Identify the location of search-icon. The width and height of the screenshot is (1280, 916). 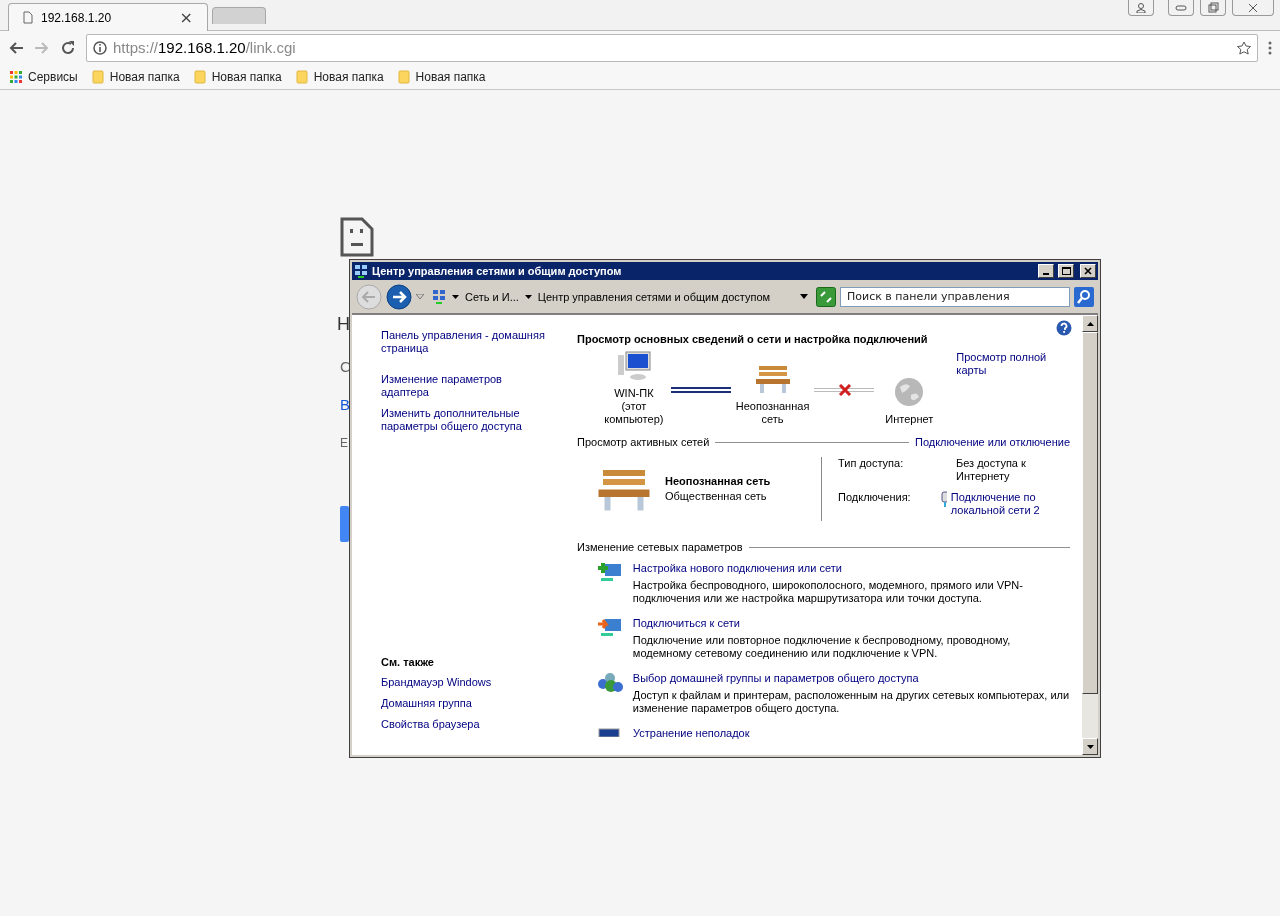
(1084, 296).